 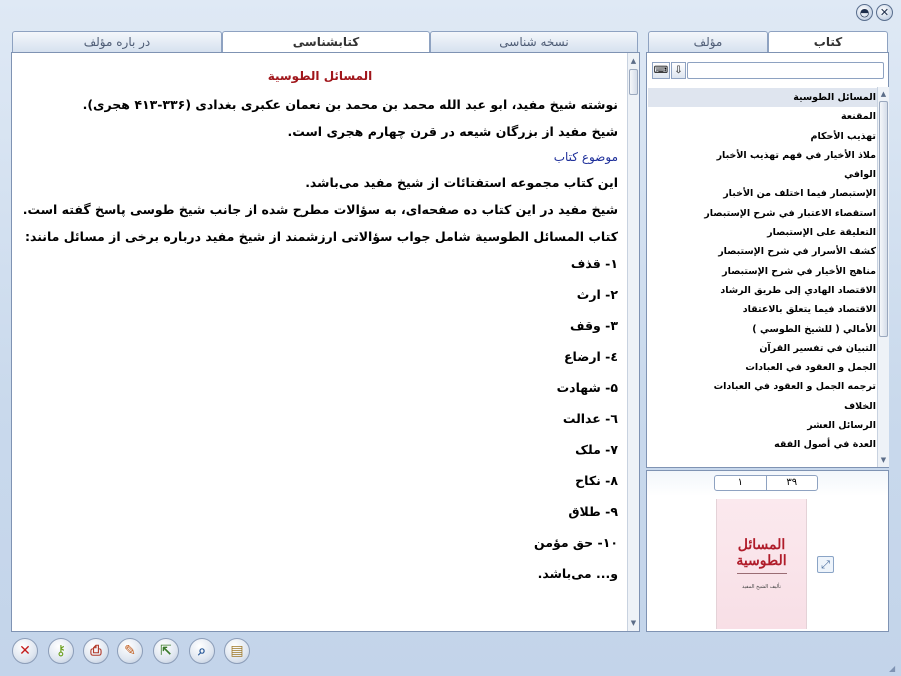 What do you see at coordinates (764, 174) in the screenshot?
I see `list-item: الوافي` at bounding box center [764, 174].